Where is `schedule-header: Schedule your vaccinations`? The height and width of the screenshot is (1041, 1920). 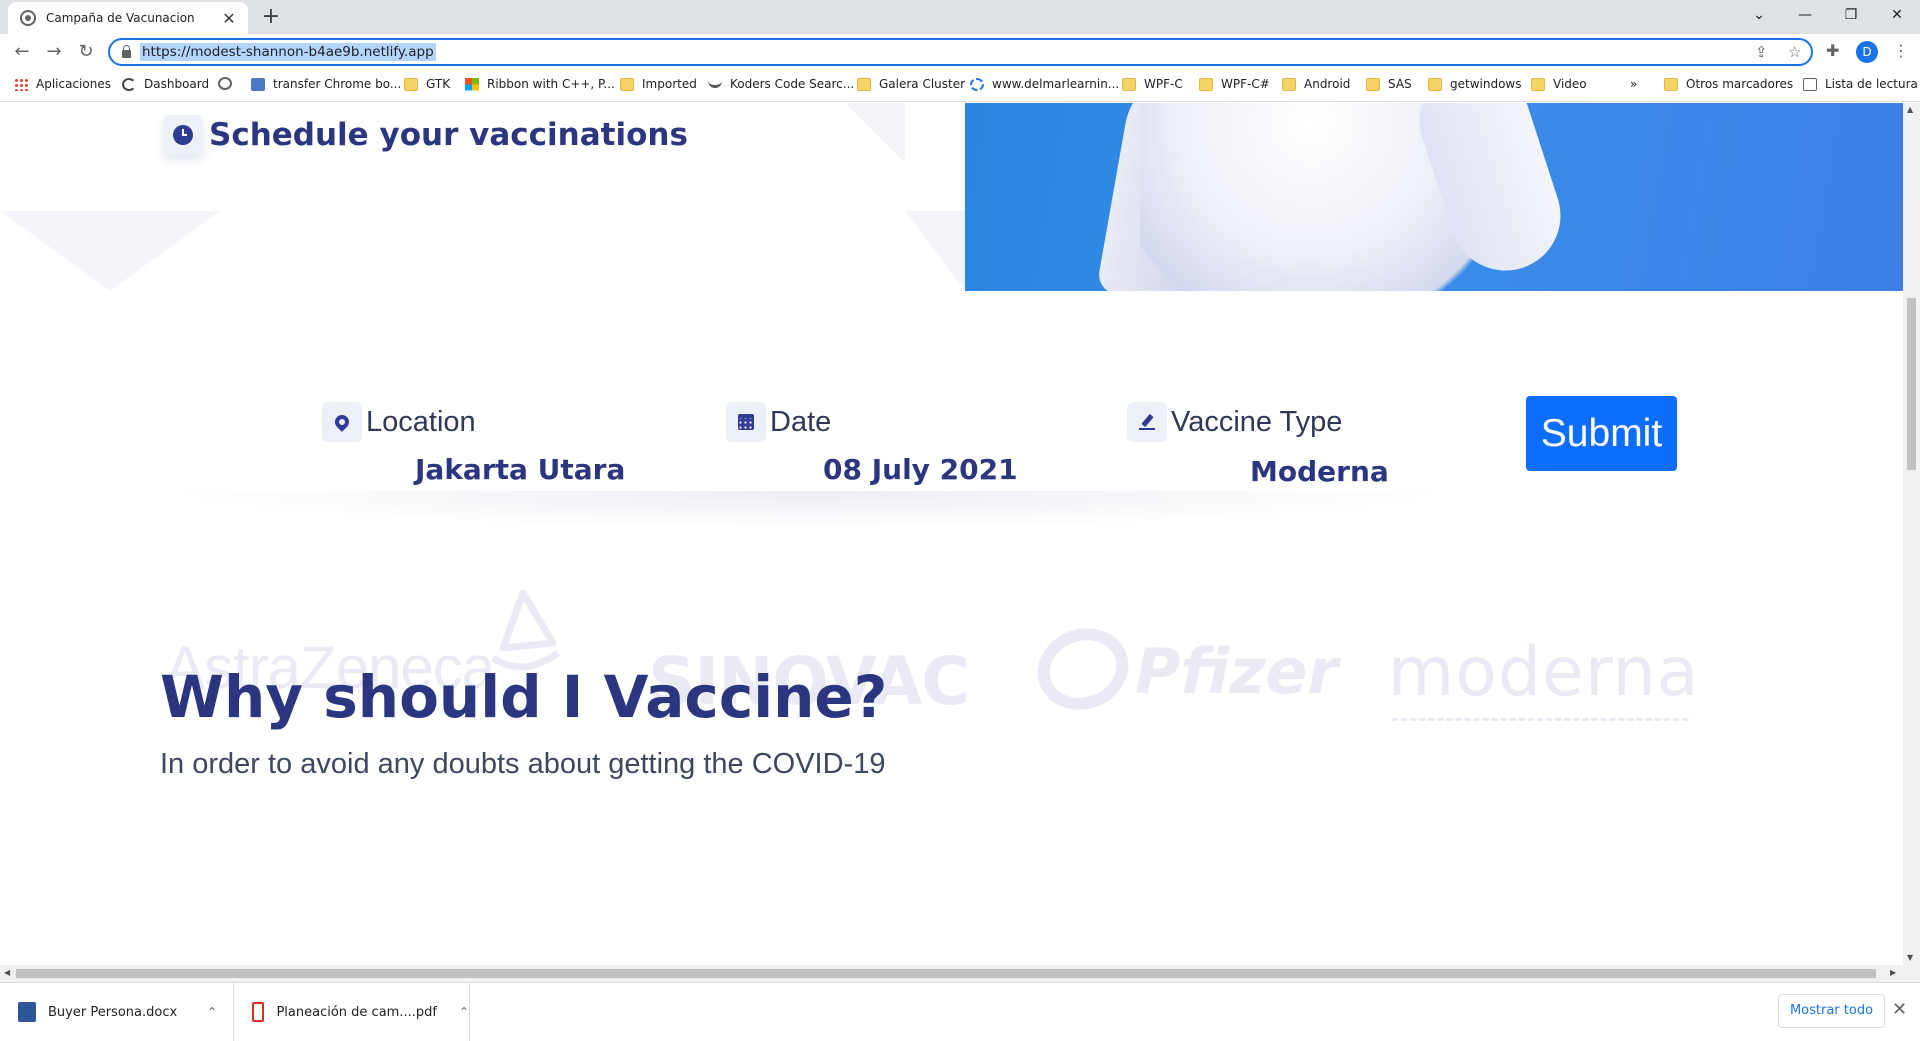 schedule-header: Schedule your vaccinations is located at coordinates (425, 135).